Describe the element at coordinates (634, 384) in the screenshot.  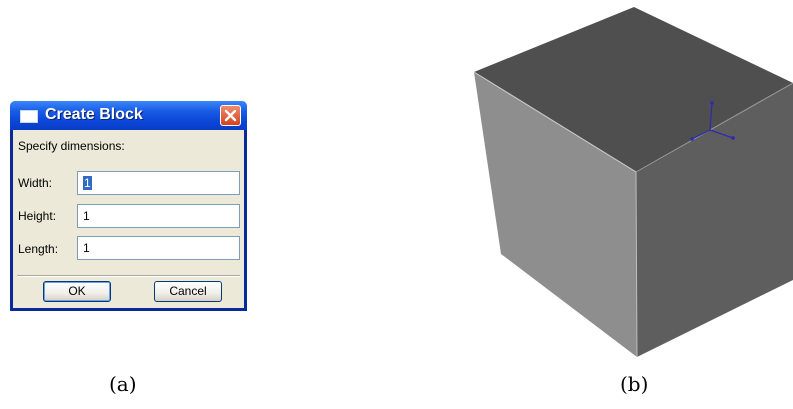
I see `caption-b: (b)` at that location.